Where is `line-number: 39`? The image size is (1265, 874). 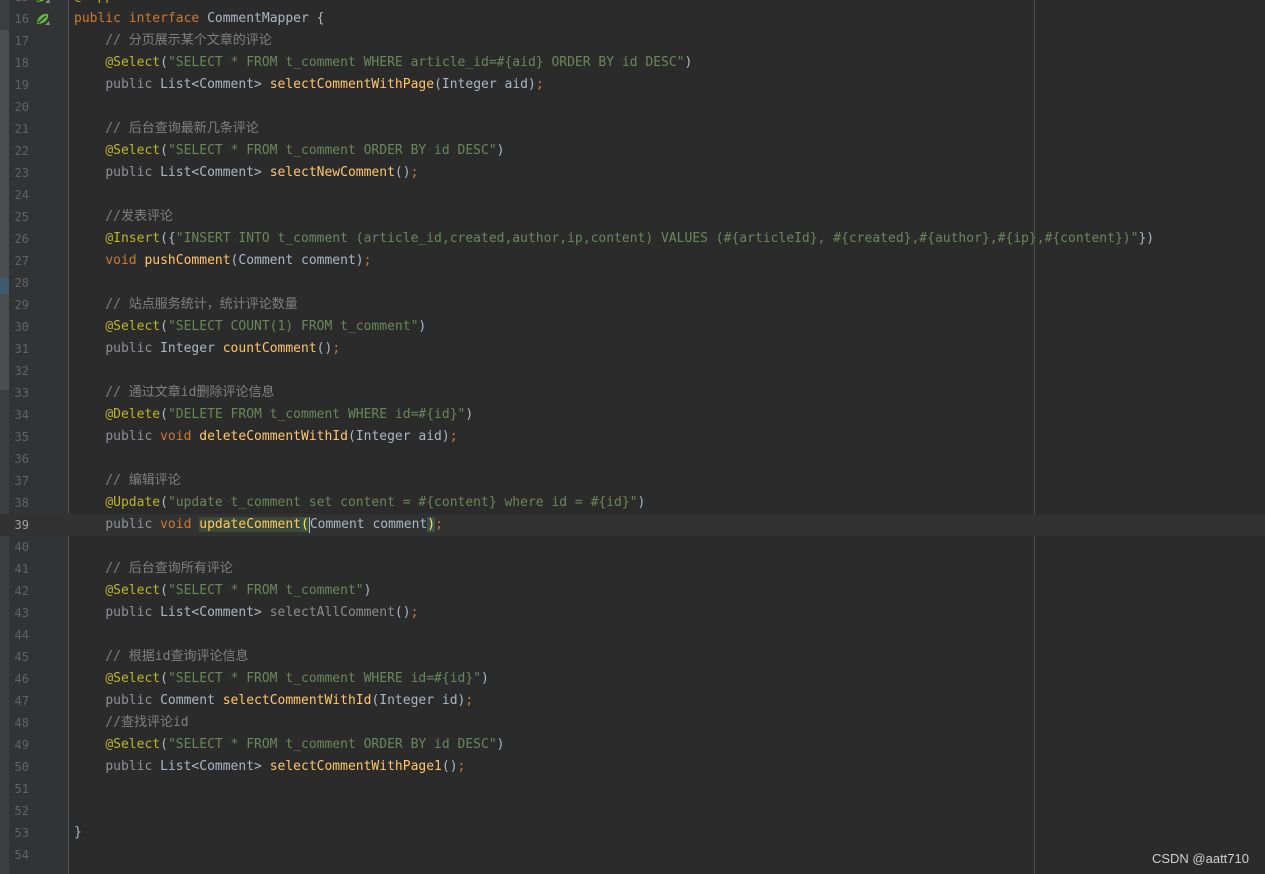 line-number: 39 is located at coordinates (21, 525).